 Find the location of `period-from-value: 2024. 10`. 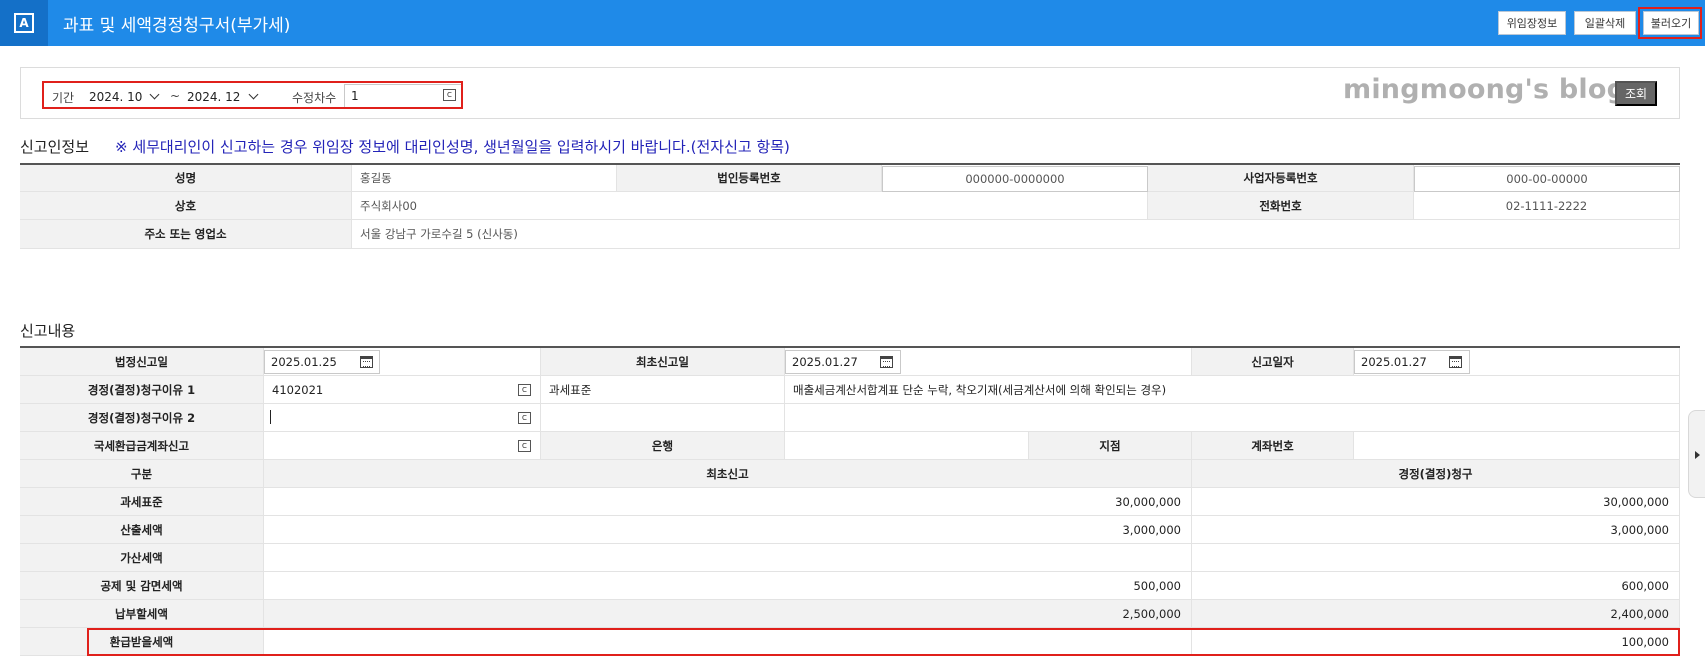

period-from-value: 2024. 10 is located at coordinates (116, 97).